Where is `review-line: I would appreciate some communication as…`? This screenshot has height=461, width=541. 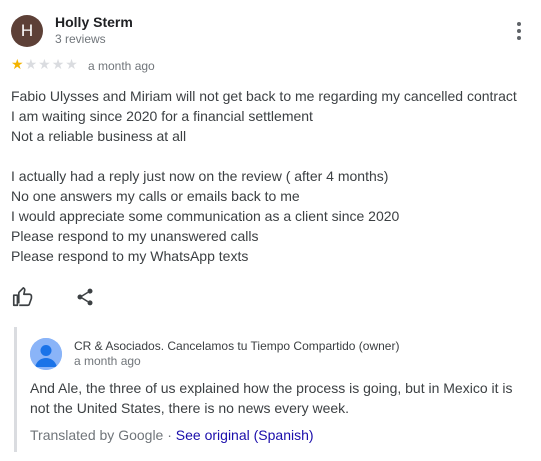
review-line: I would appreciate some communication as… is located at coordinates (205, 216).